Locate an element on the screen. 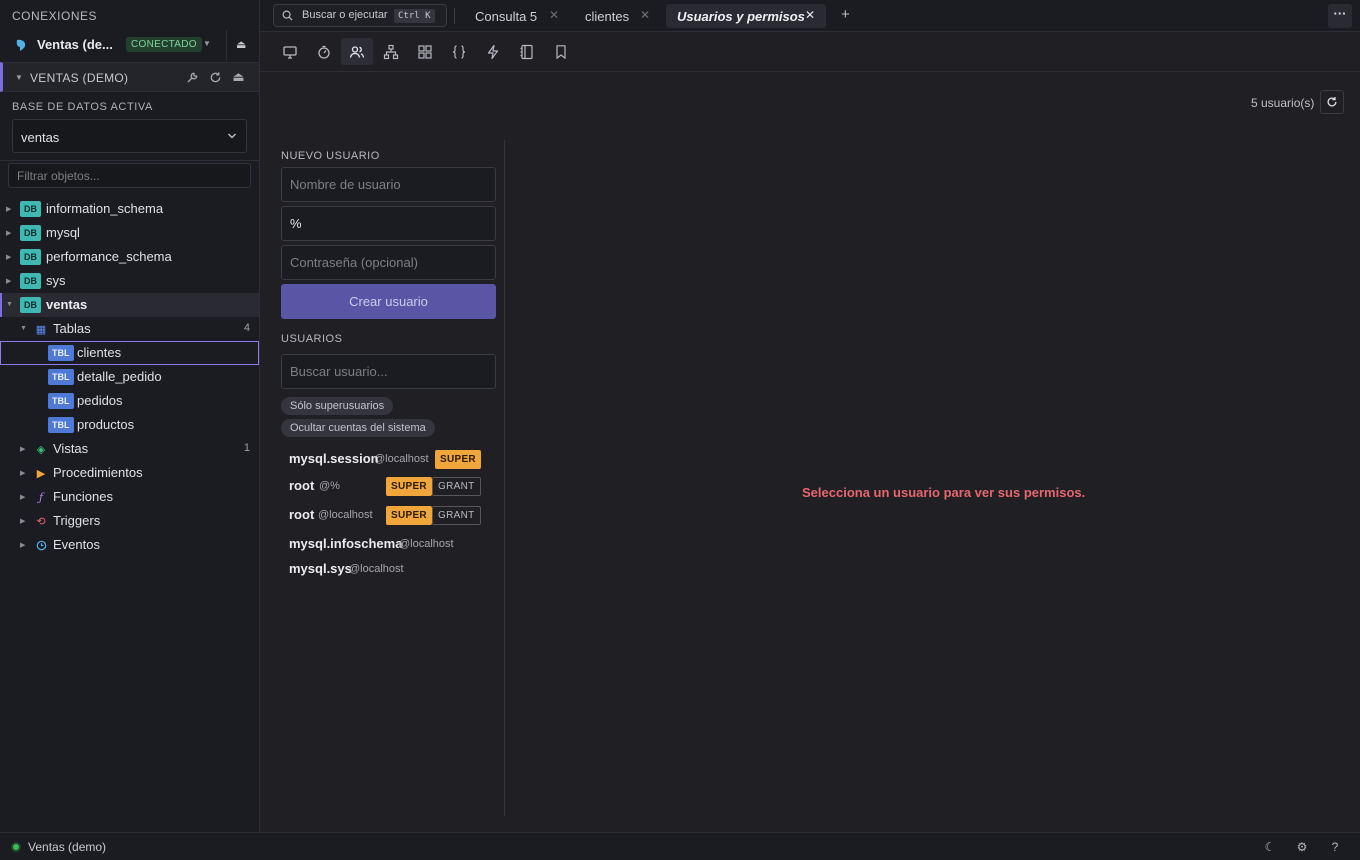  filter-super-chip: Sólo superusuarios is located at coordinates (337, 406).